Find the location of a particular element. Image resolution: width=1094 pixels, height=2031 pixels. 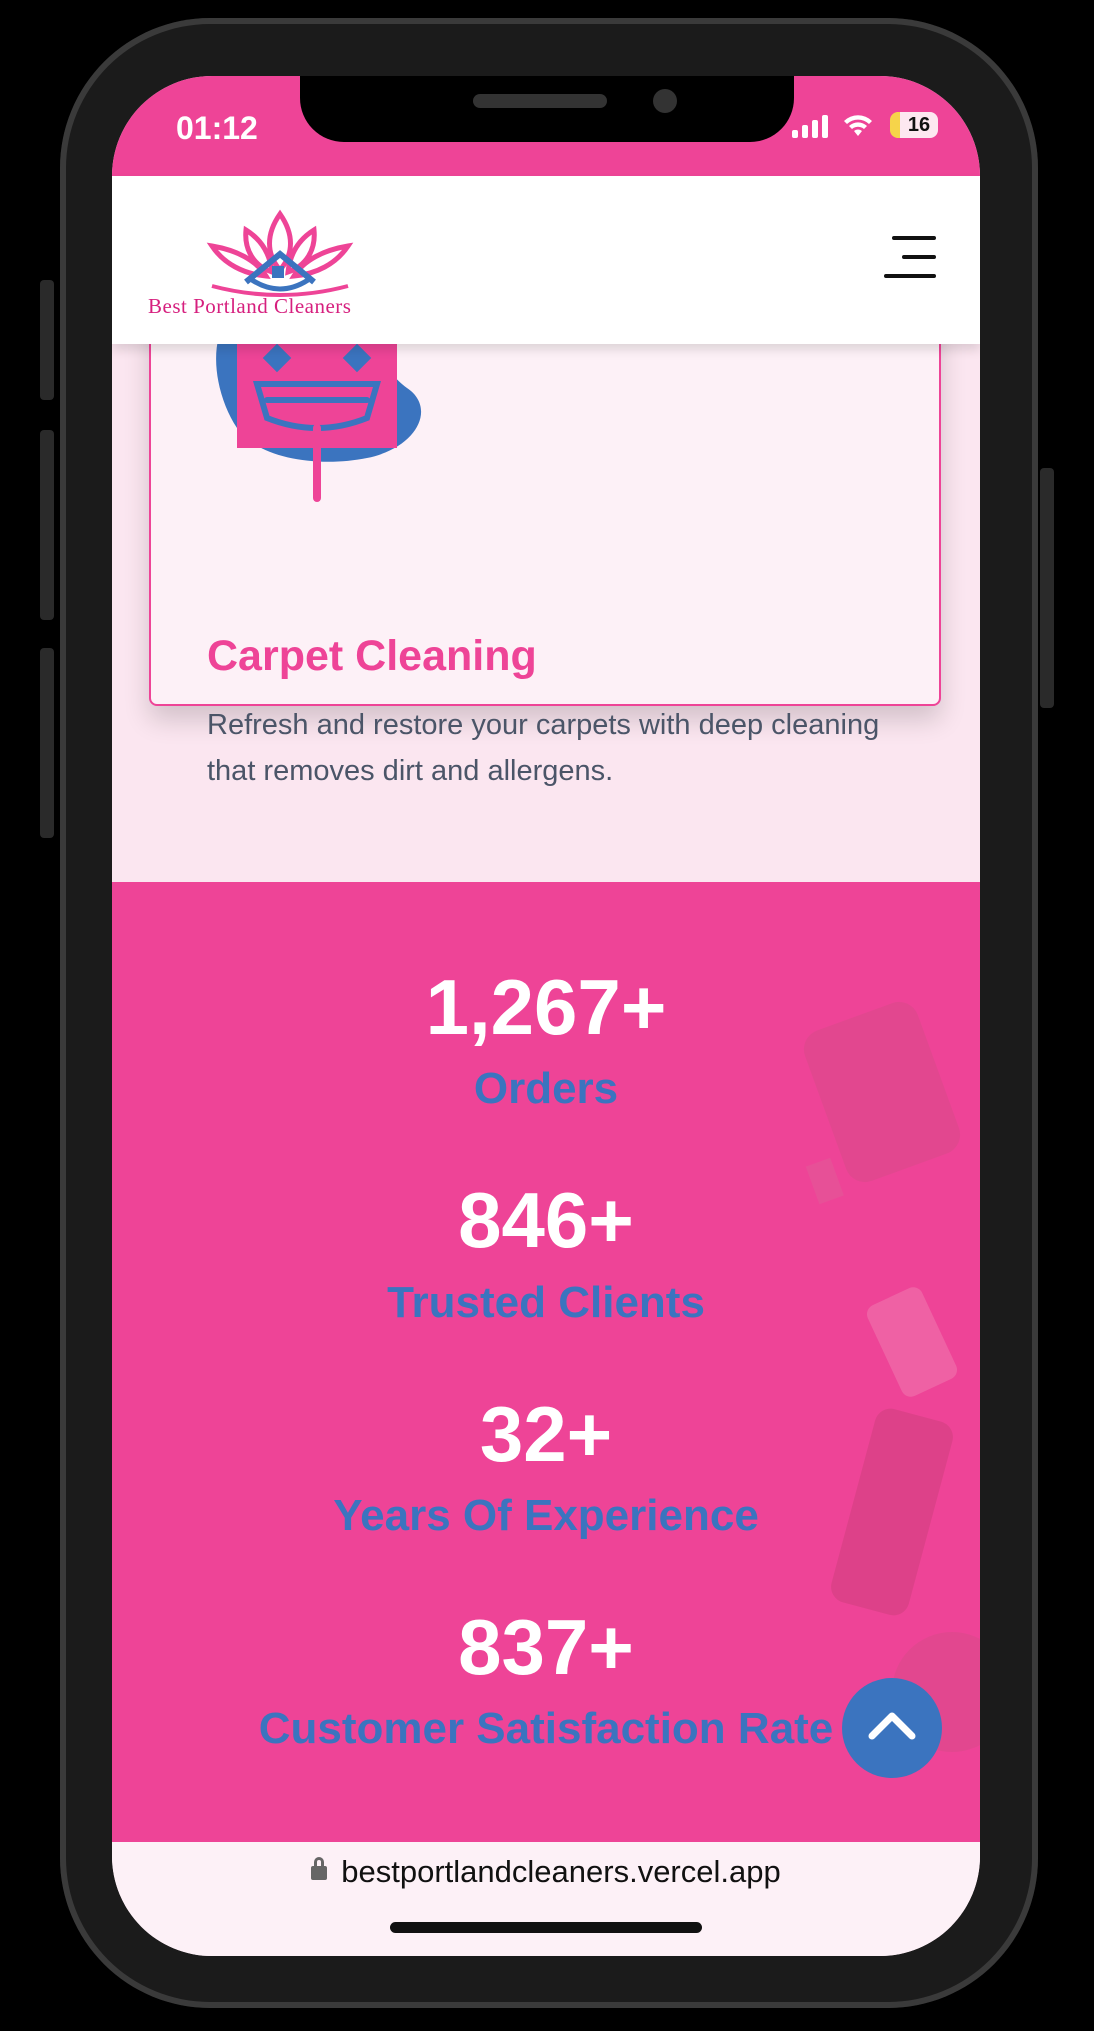

lock-icon is located at coordinates (319, 1868).